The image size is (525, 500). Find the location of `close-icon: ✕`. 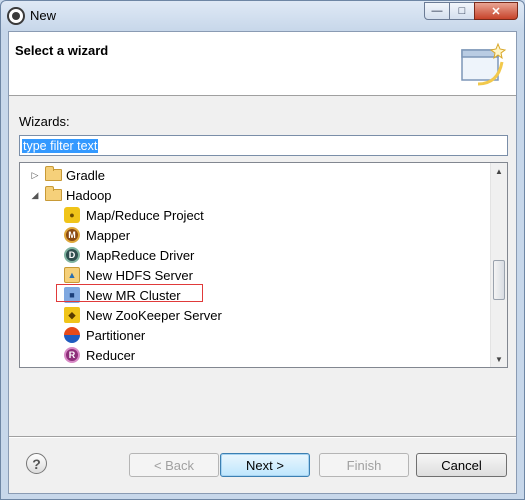

close-icon: ✕ is located at coordinates (496, 11).